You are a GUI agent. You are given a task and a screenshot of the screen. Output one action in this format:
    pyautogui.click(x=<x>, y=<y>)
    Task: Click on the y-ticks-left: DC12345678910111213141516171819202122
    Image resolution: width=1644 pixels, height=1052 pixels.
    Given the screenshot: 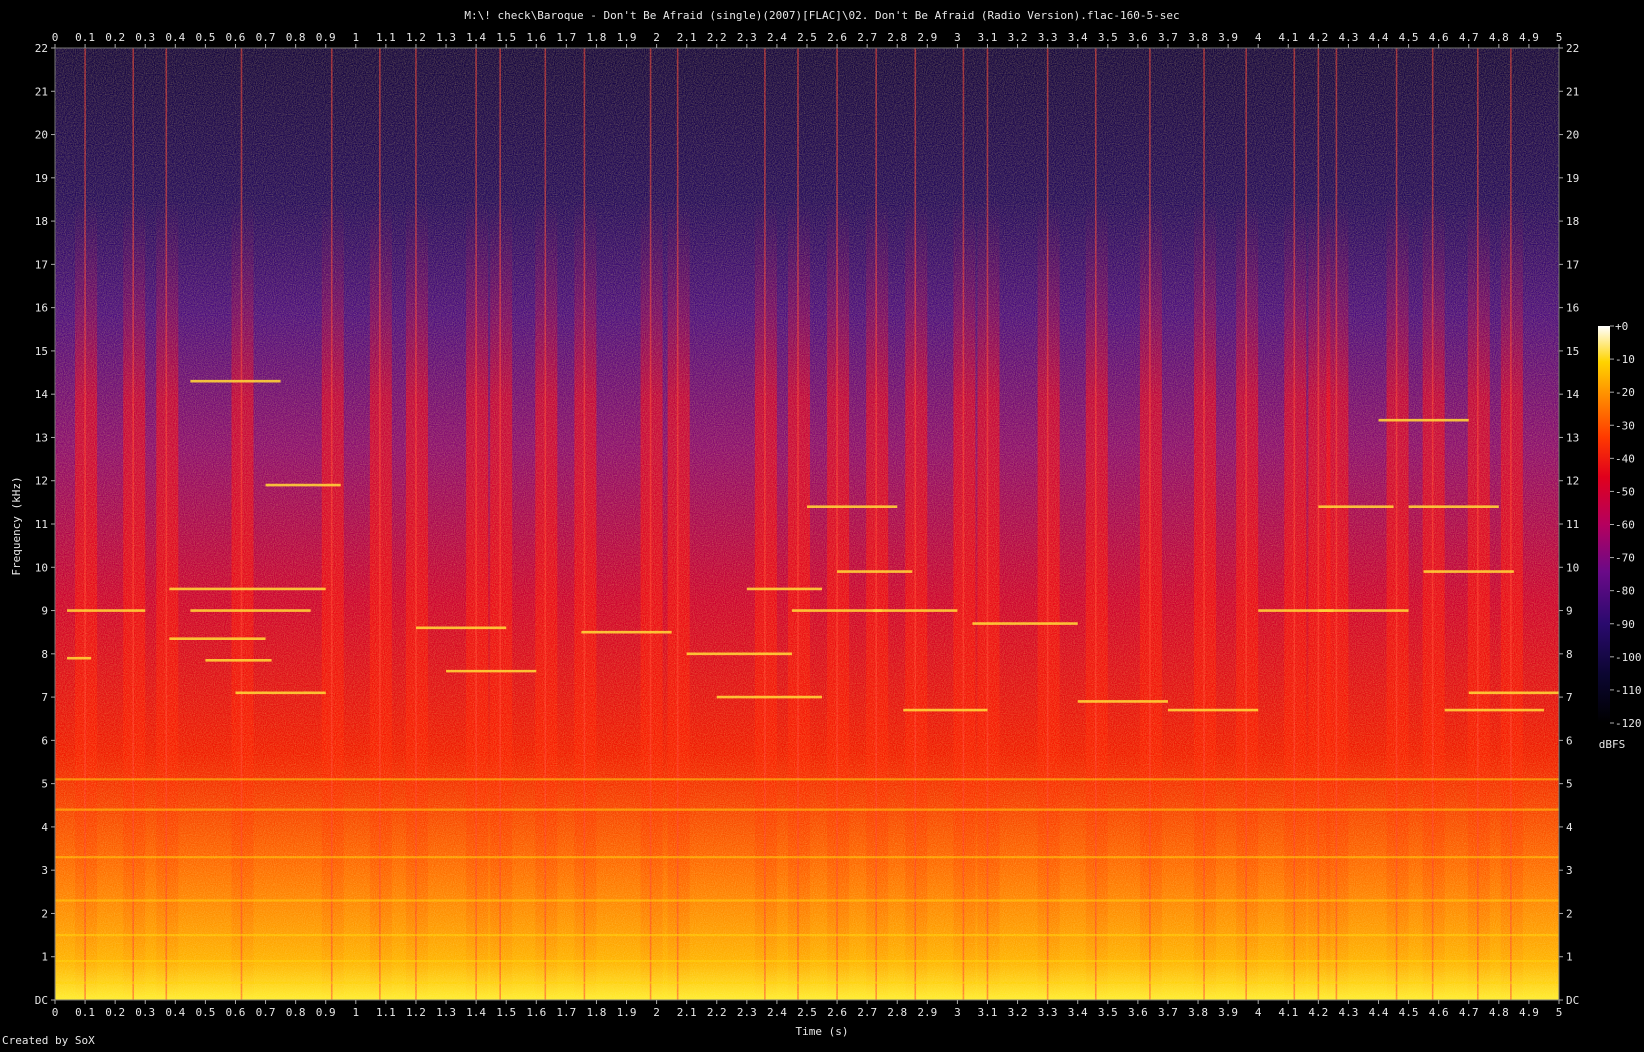 What is the action you would take?
    pyautogui.click(x=45, y=524)
    